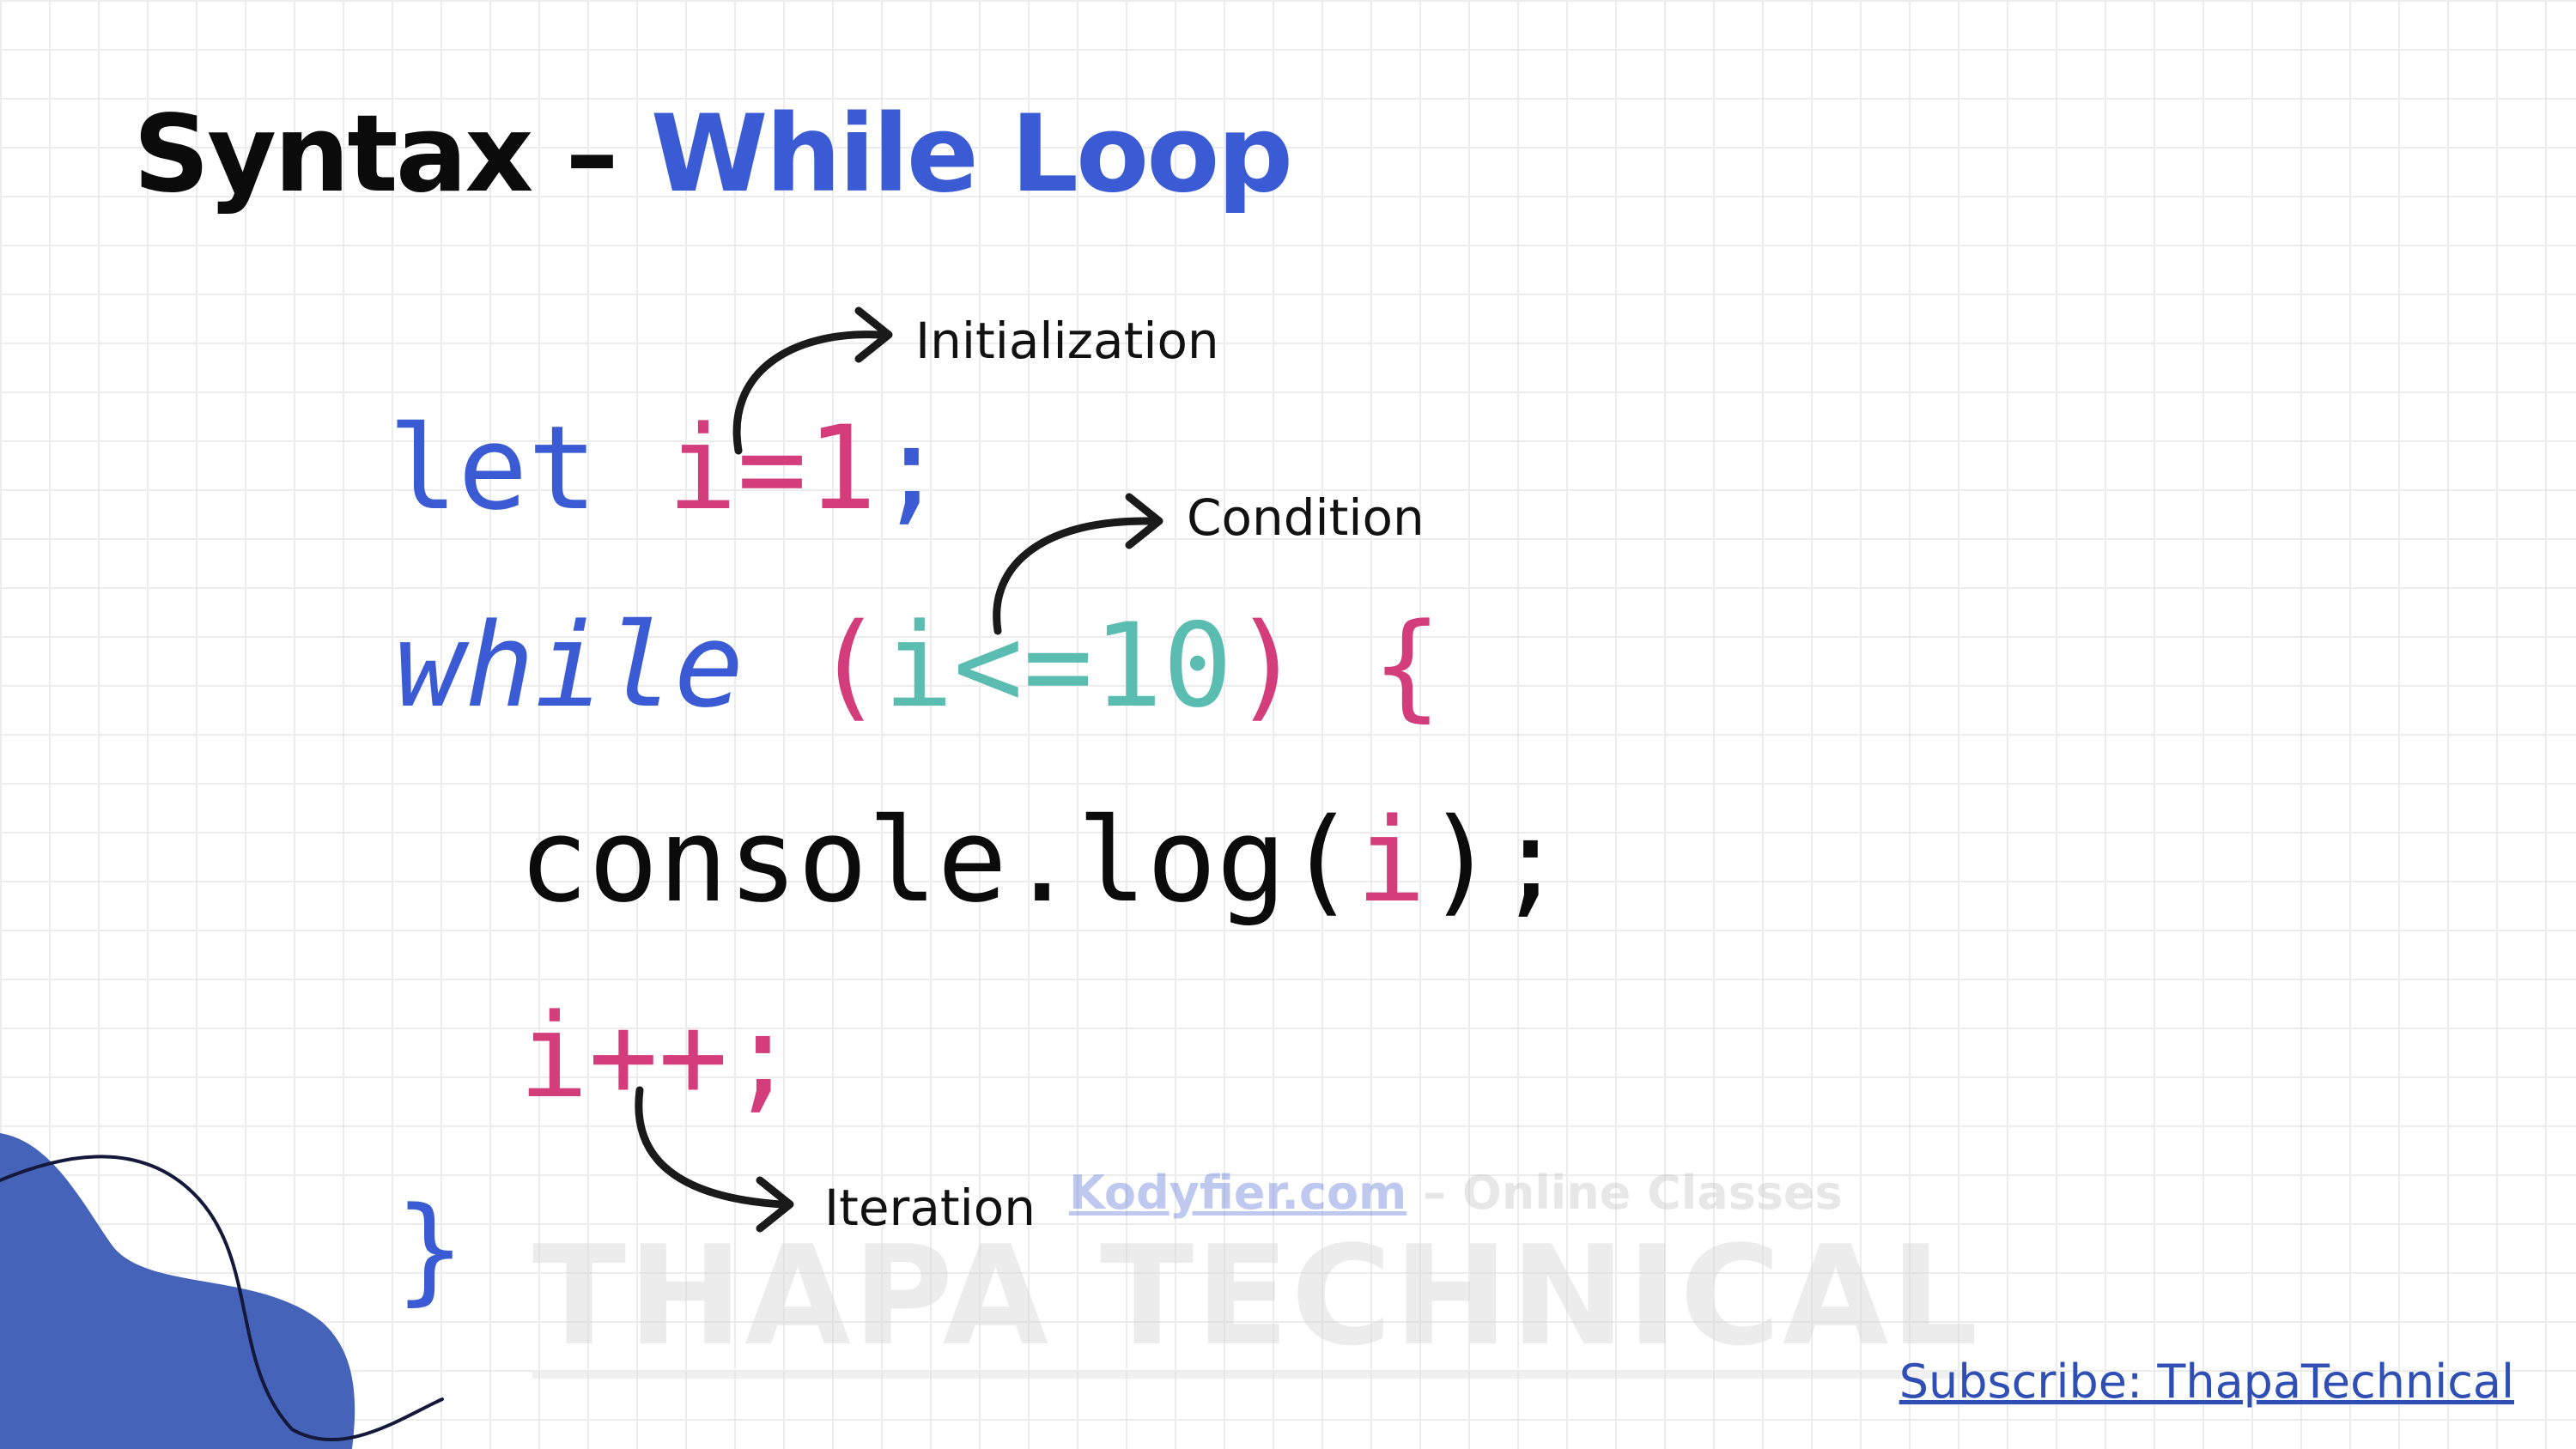  I want to click on iteration-arrow-icon, so click(715, 1159).